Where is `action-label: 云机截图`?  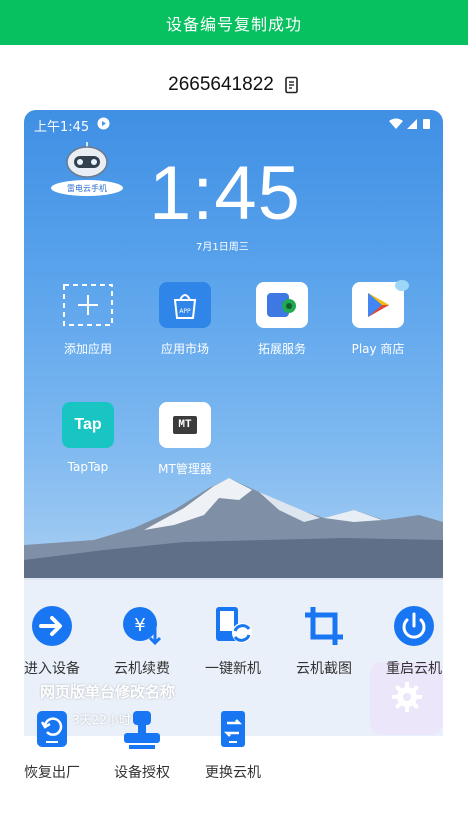 action-label: 云机截图 is located at coordinates (324, 669).